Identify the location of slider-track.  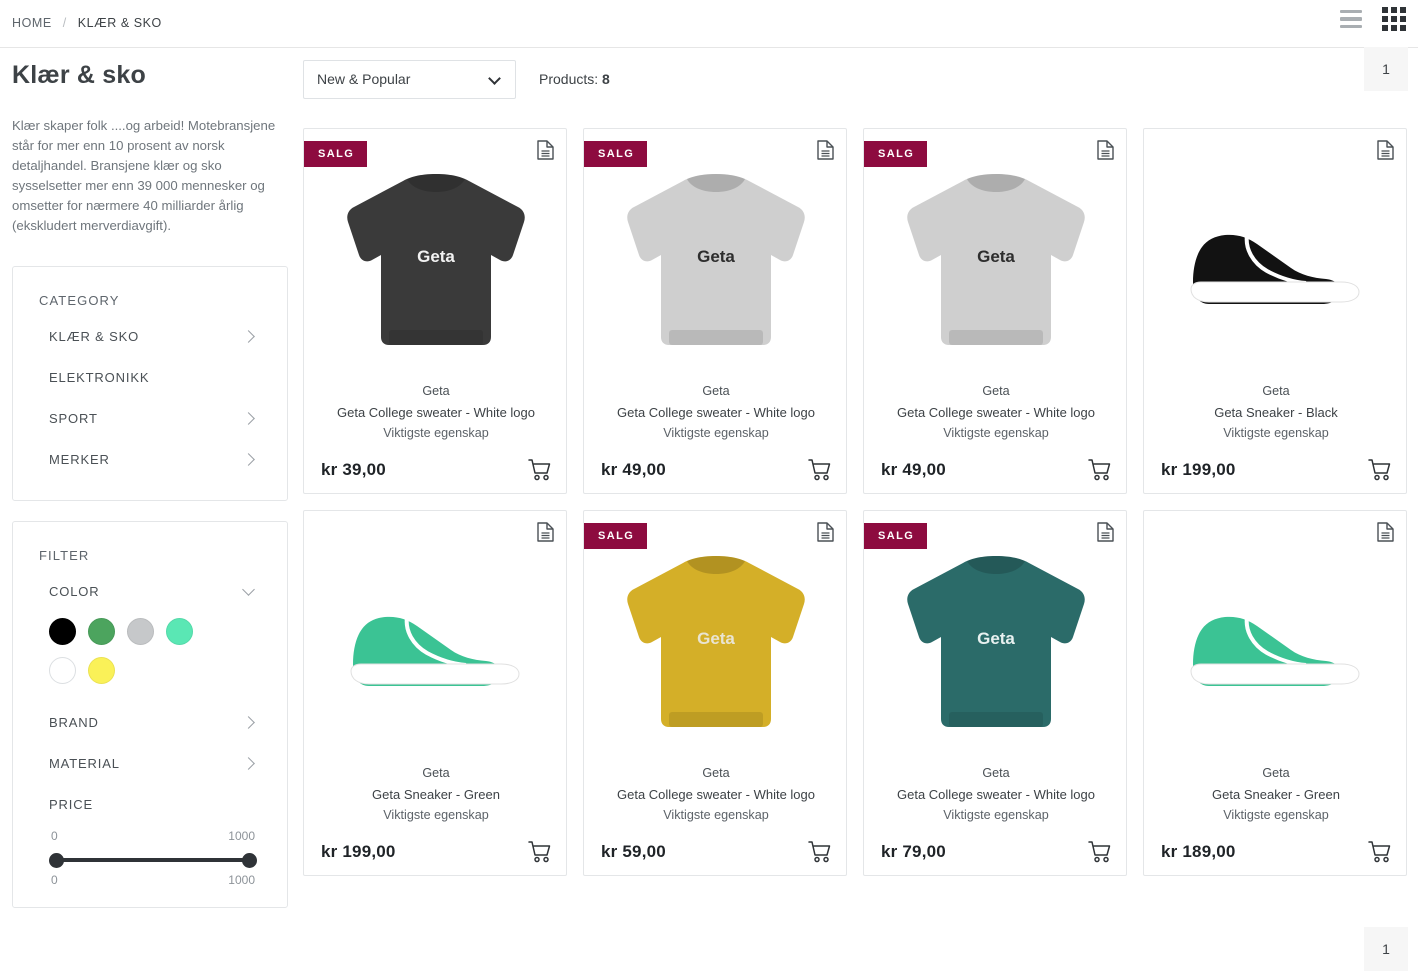
(153, 860).